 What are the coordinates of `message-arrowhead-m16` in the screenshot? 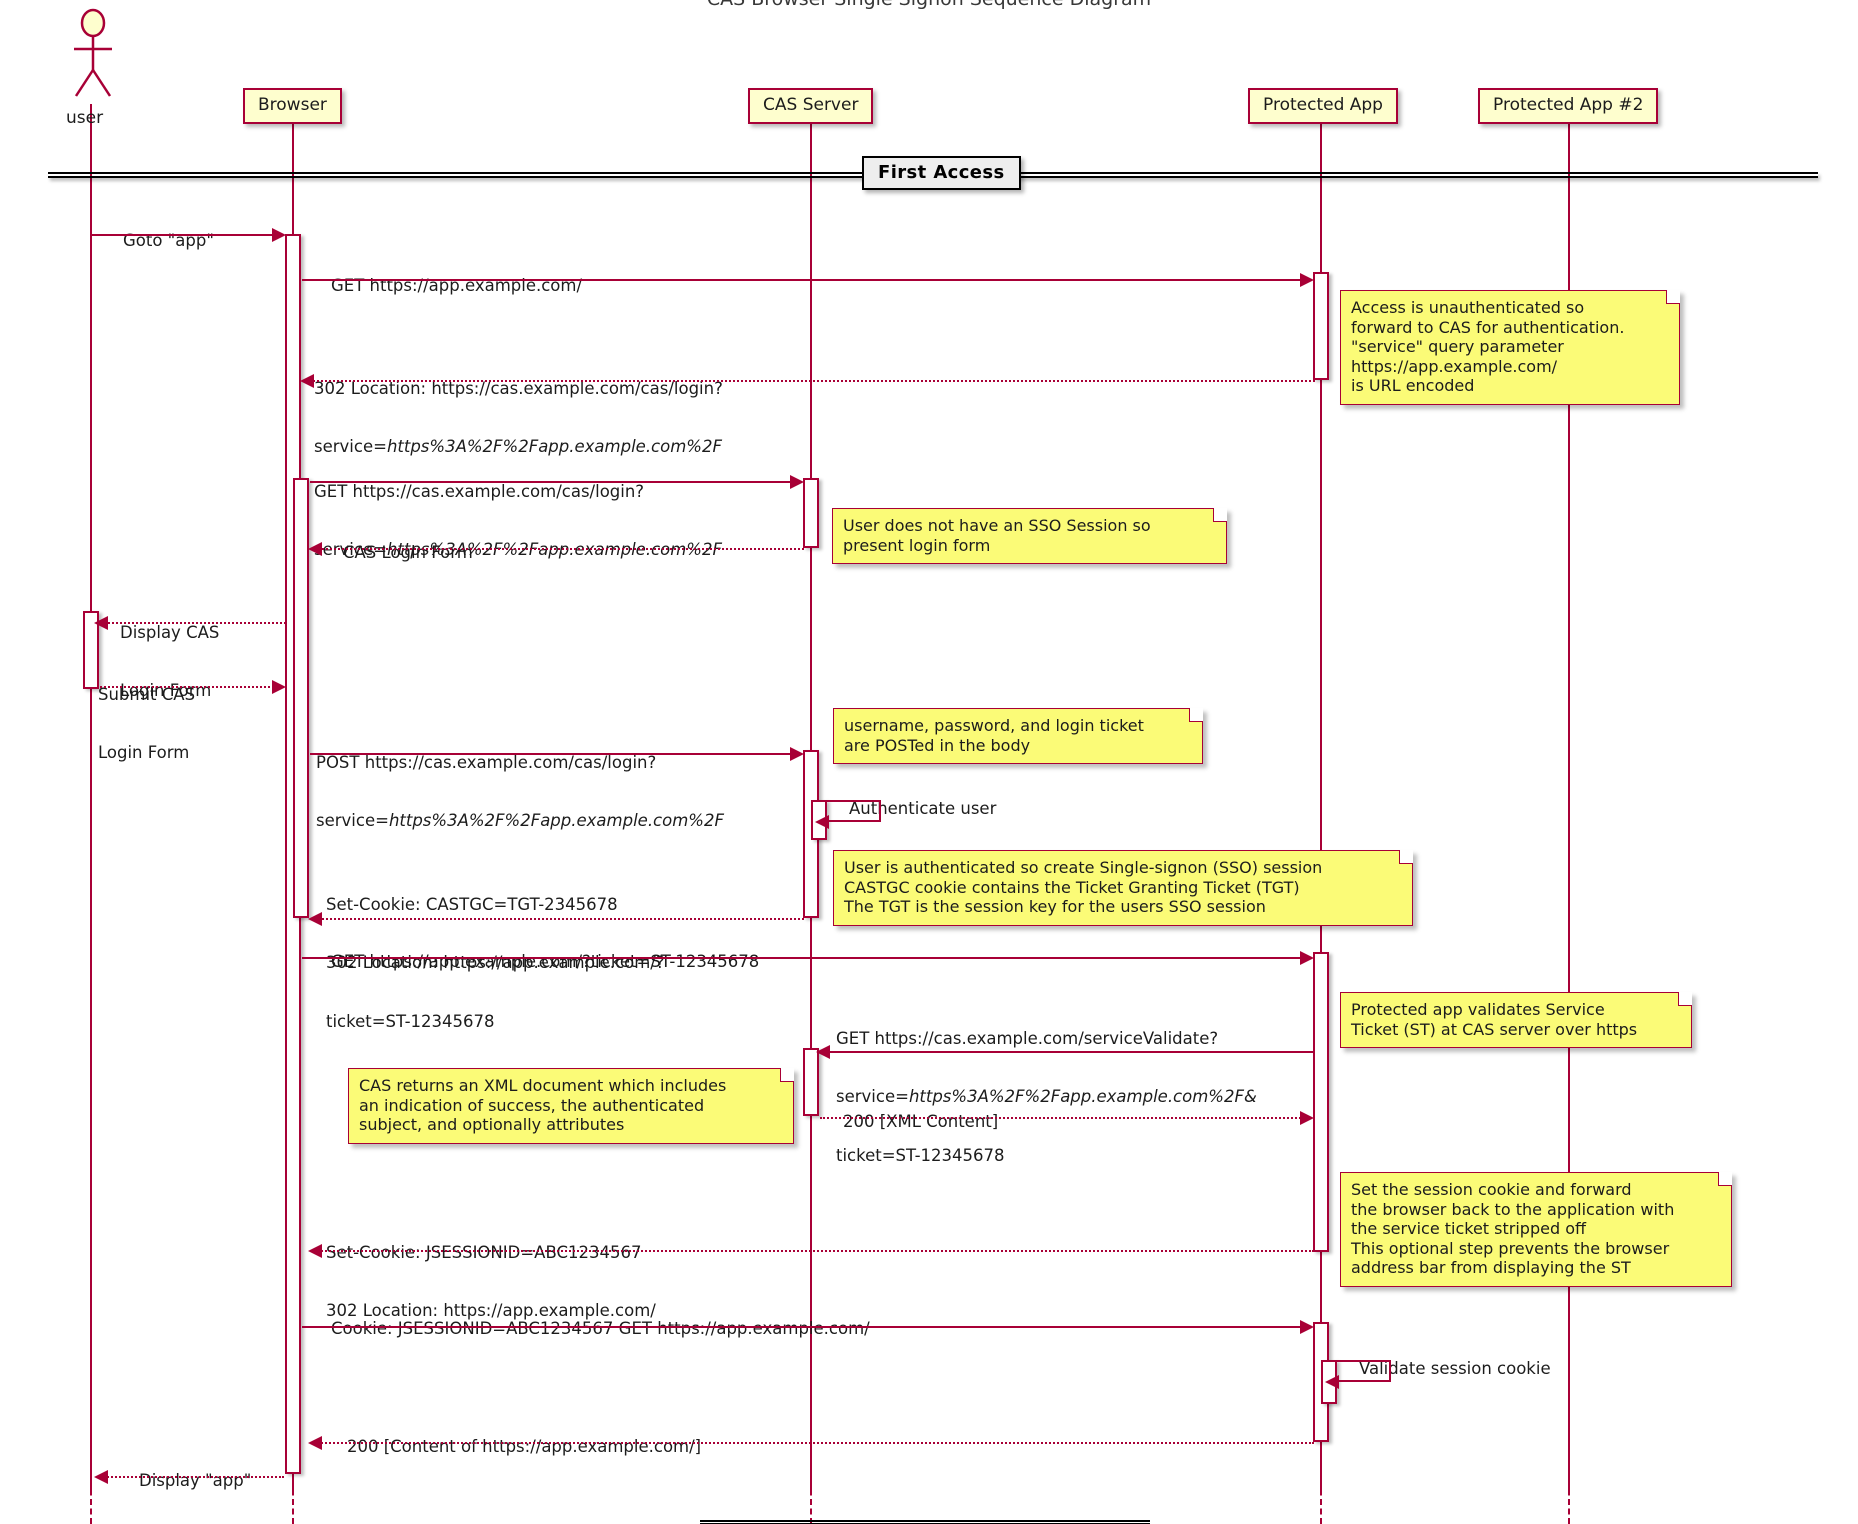 It's located at (1332, 1382).